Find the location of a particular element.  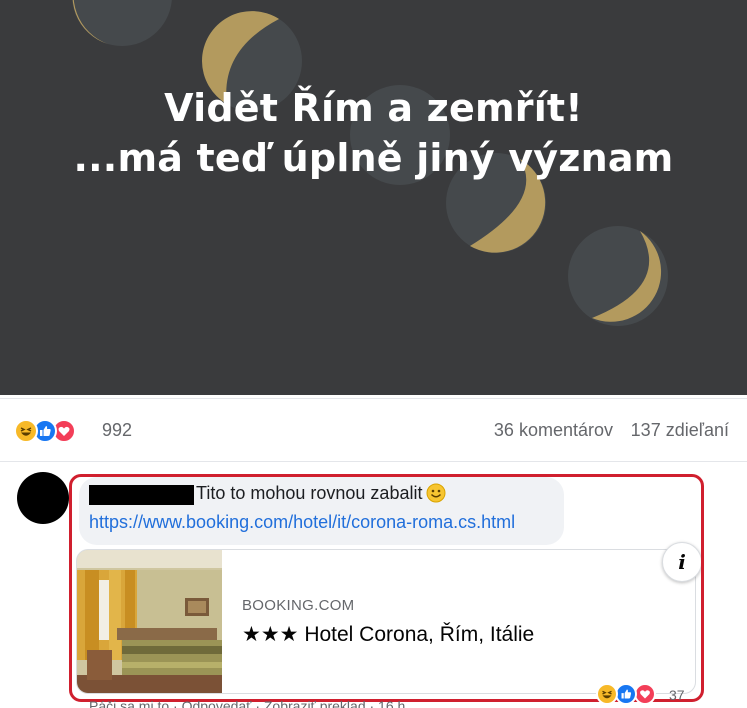

comment-text-content: Tito to mohou rovnou zabalit is located at coordinates (309, 493).